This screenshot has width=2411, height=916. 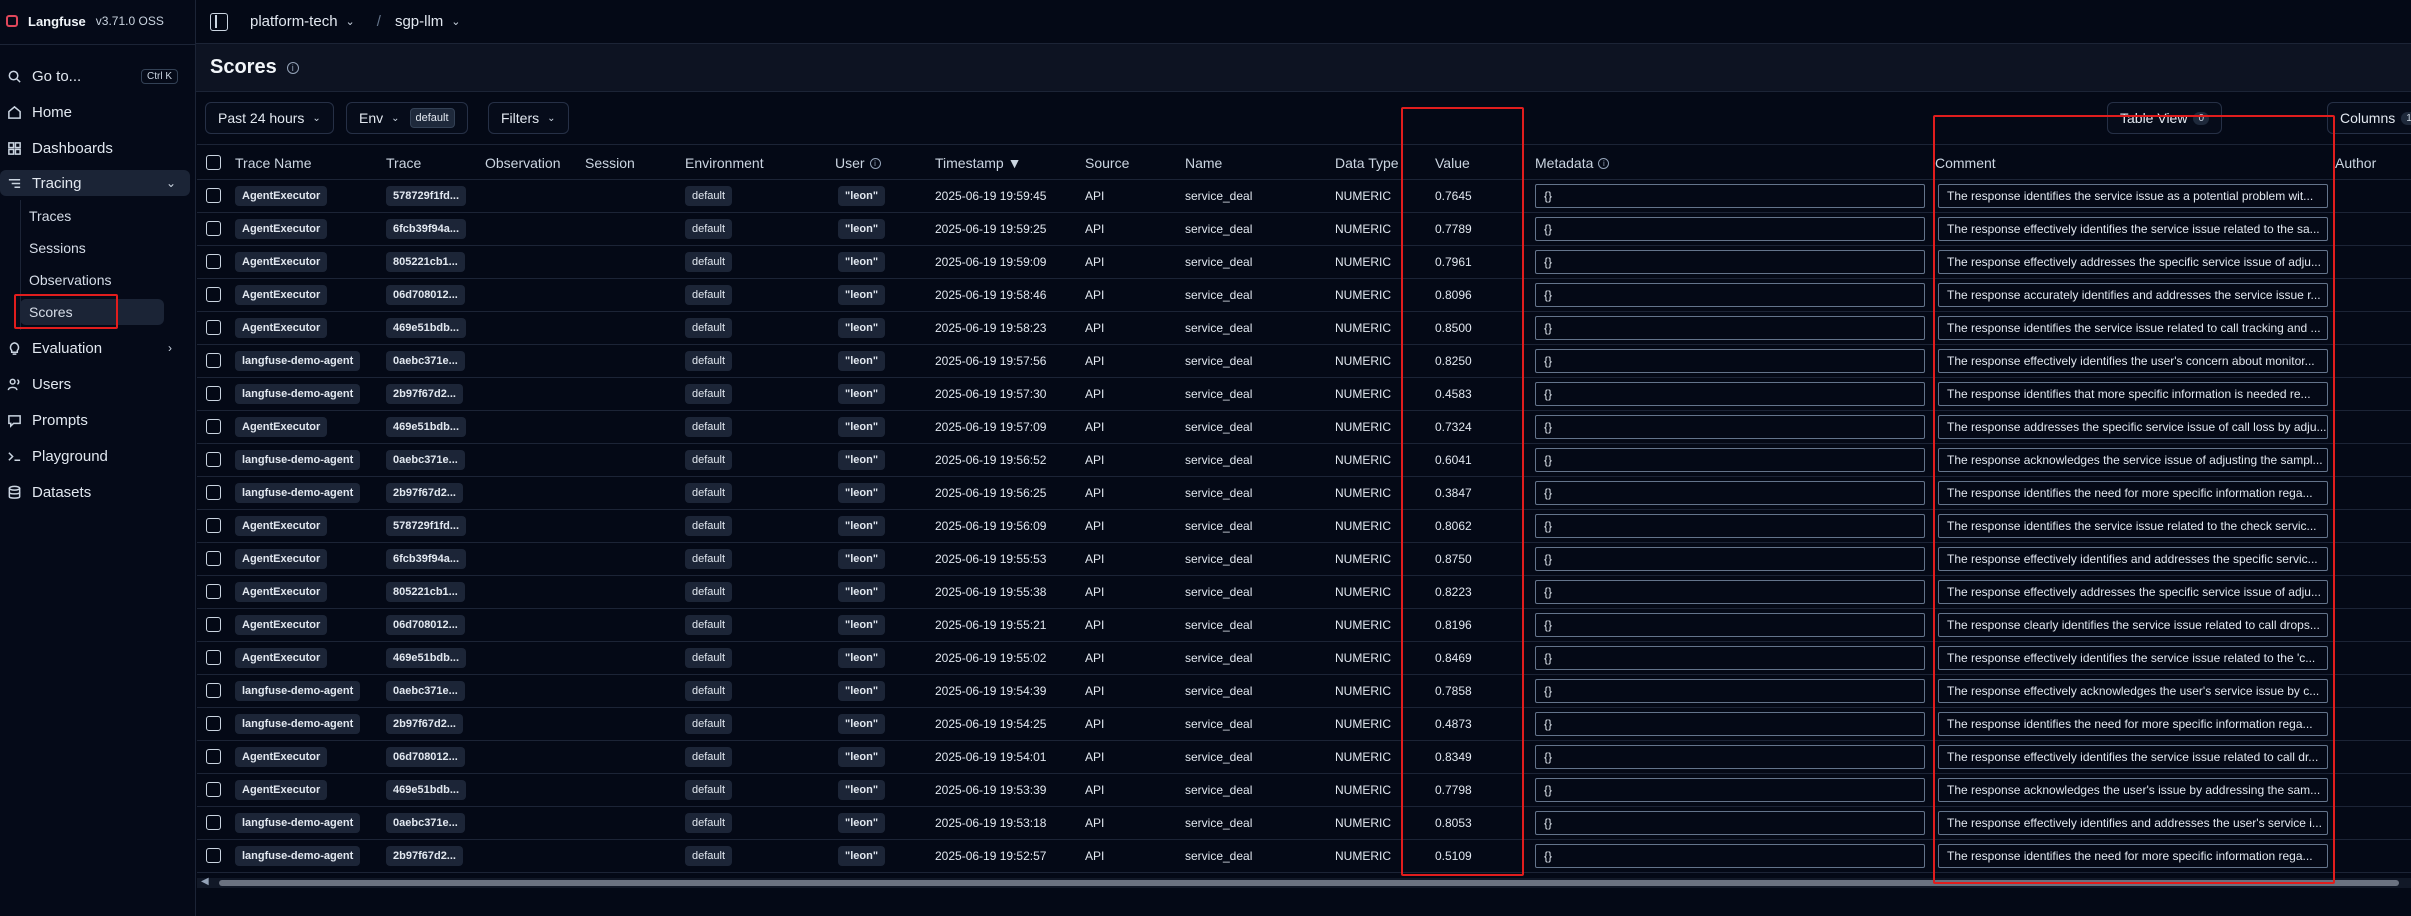 I want to click on sidebar-subitem-traces: Traces, so click(x=96, y=216).